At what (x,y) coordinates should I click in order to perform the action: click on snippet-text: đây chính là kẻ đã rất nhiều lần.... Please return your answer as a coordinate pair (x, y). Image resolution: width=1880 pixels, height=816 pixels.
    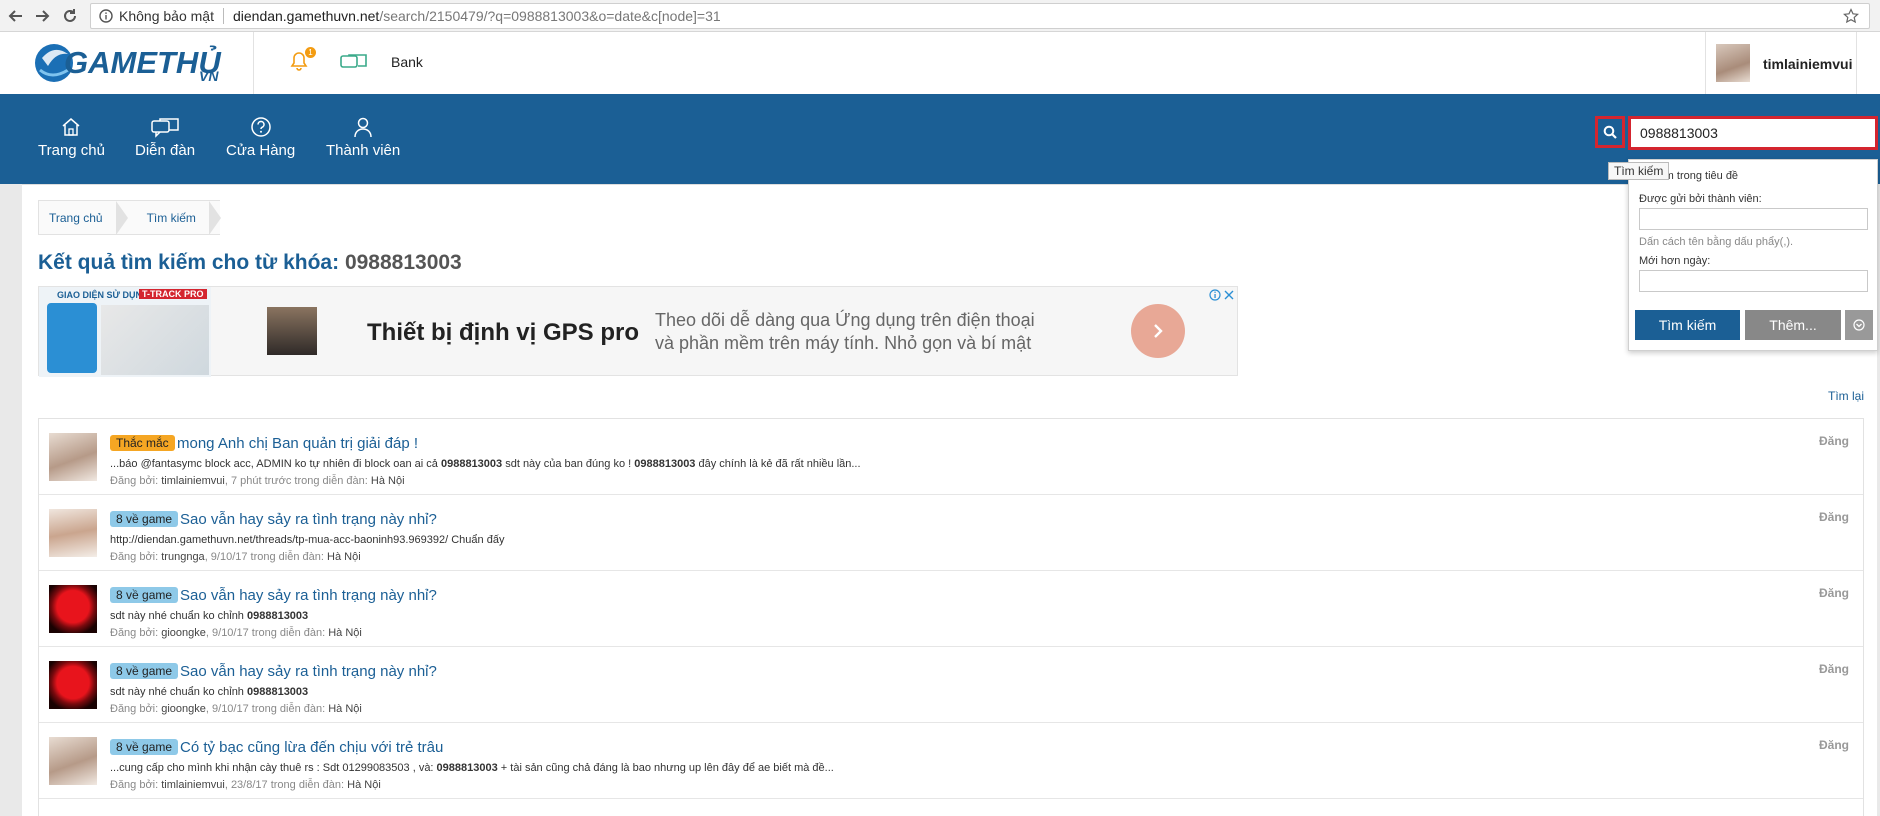
    Looking at the image, I should click on (778, 464).